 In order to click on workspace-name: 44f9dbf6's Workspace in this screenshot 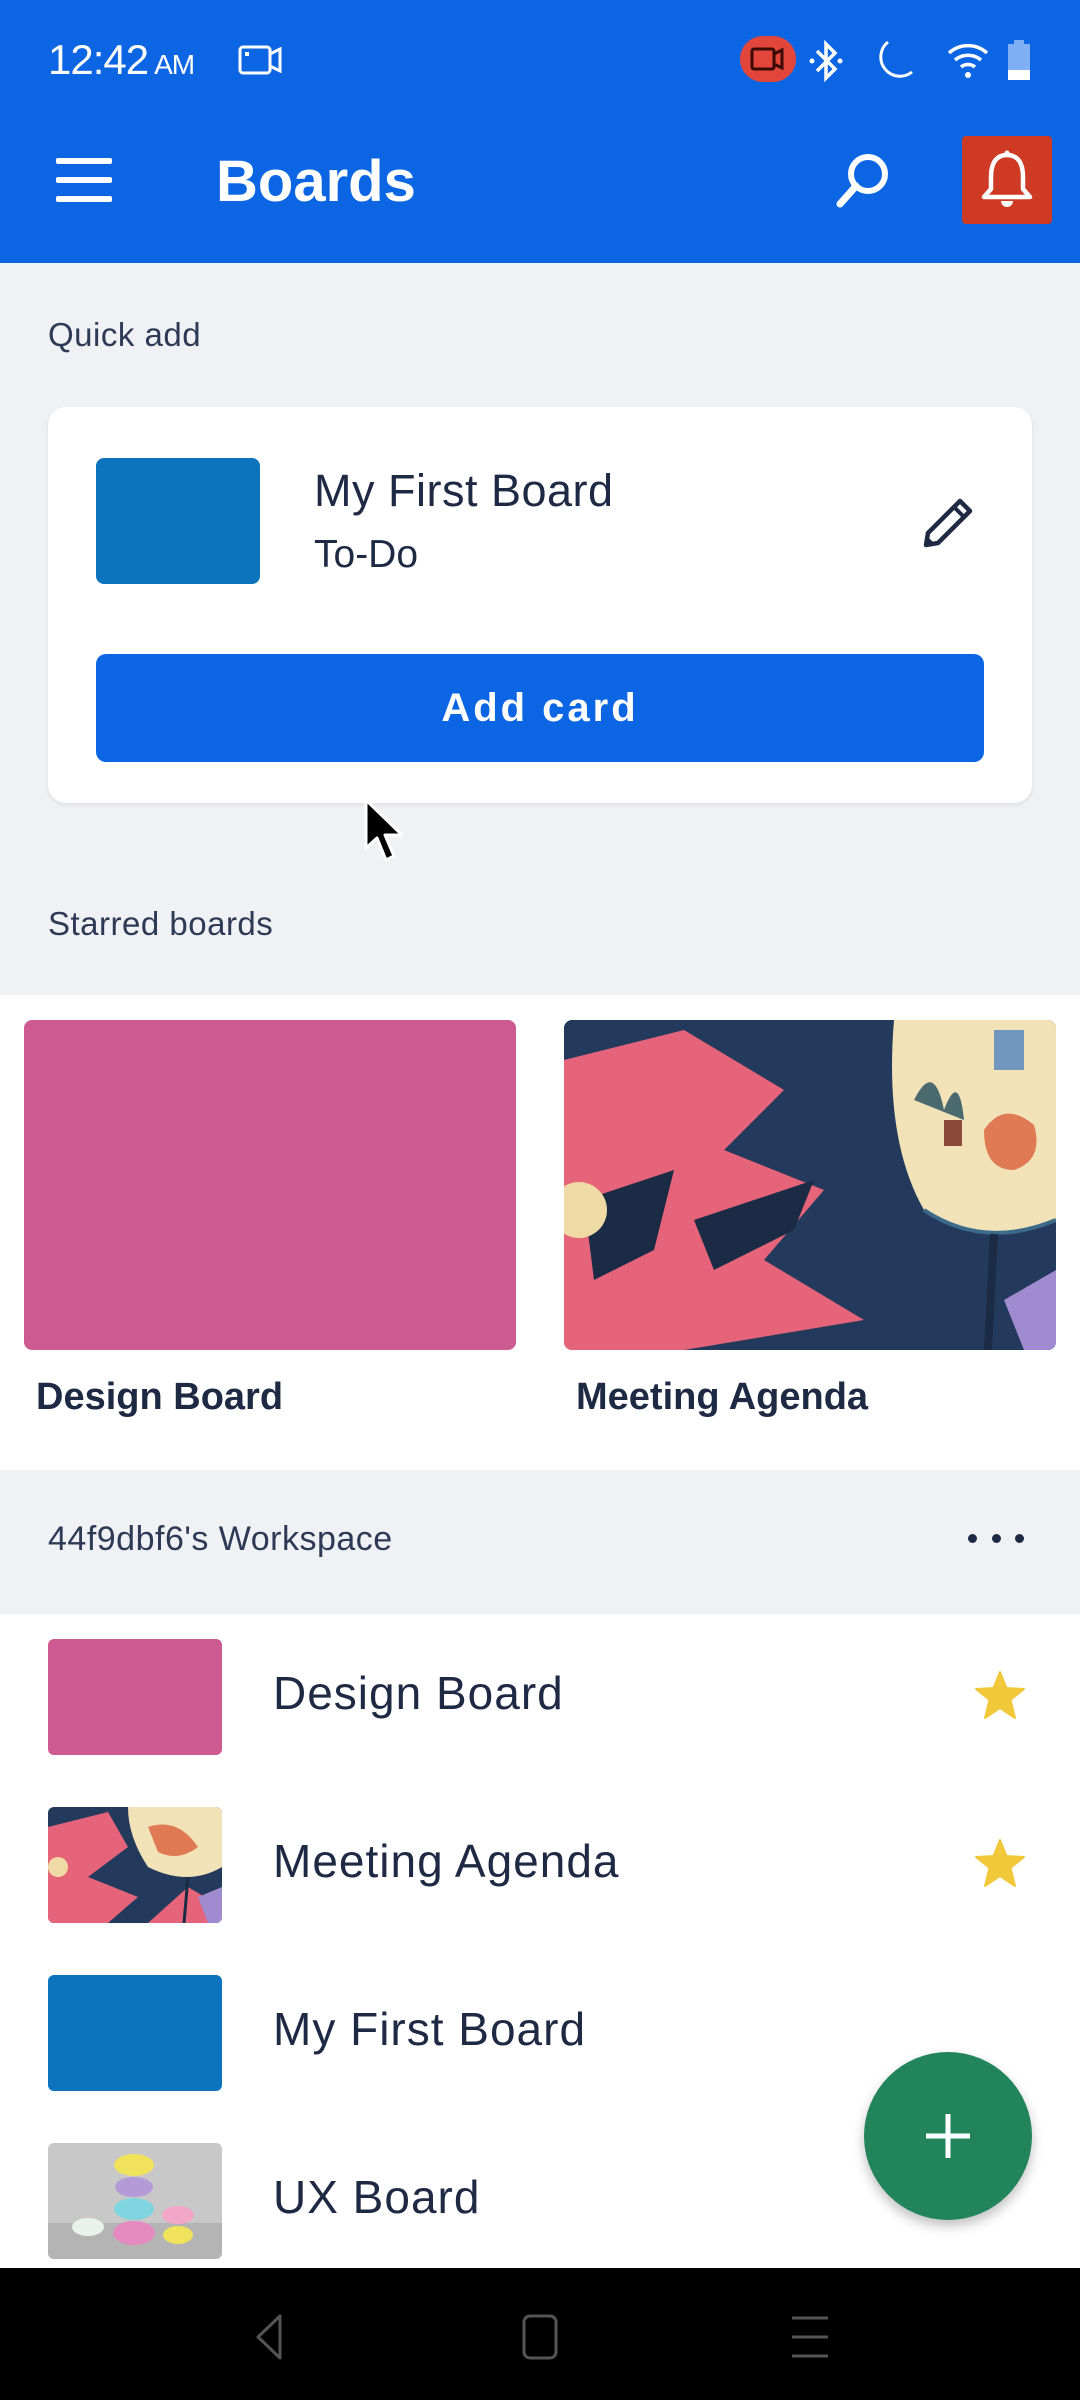, I will do `click(220, 1539)`.